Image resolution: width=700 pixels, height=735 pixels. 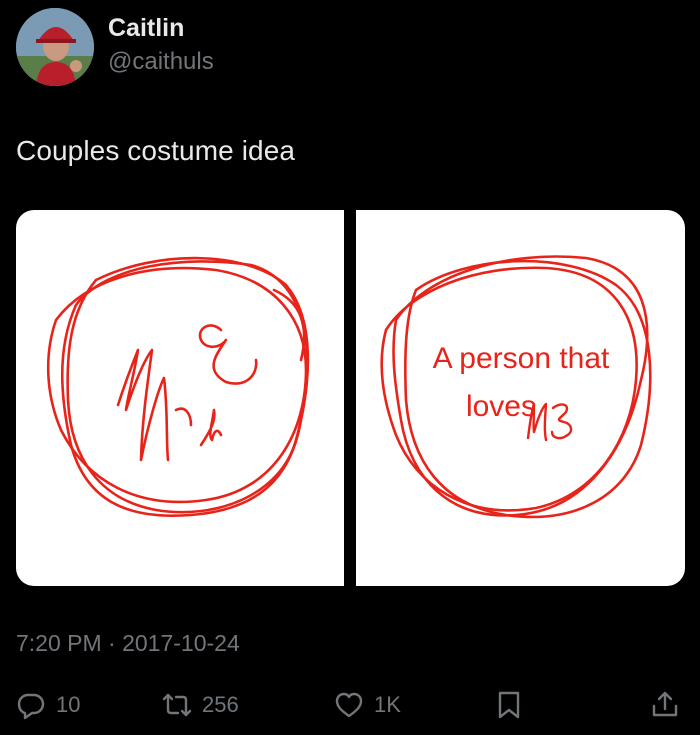 I want to click on tweet-timestamp: 7:20 PM · 2017-10-24, so click(x=128, y=643).